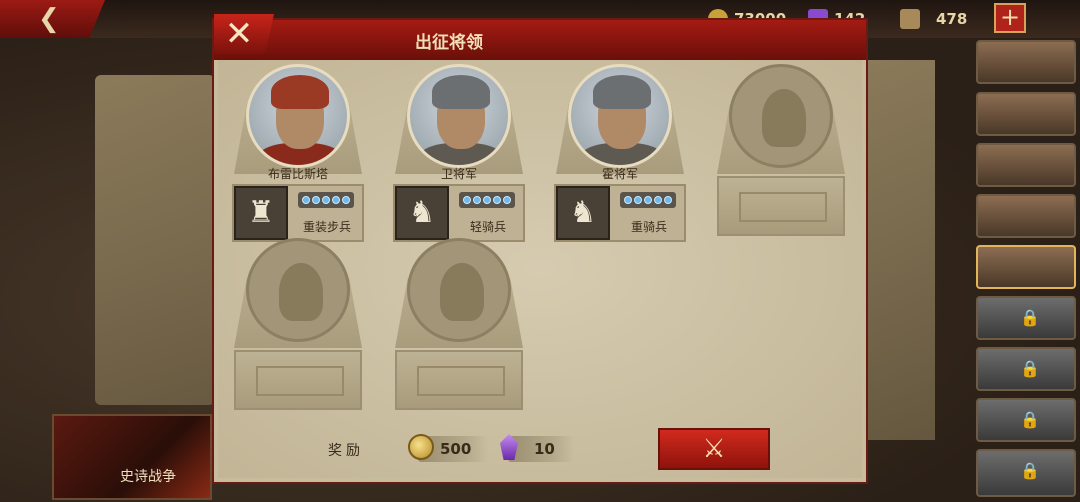 The width and height of the screenshot is (1080, 502). What do you see at coordinates (326, 227) in the screenshot?
I see `unit-type: 重装步兵` at bounding box center [326, 227].